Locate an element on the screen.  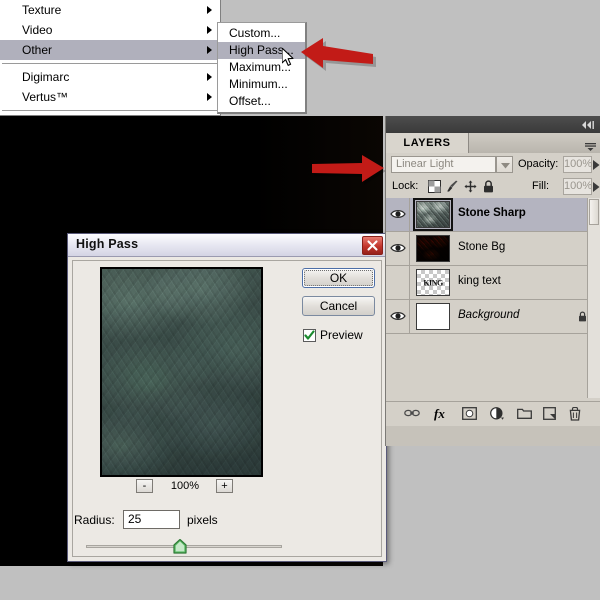
preview-checkbox-label: Preview is located at coordinates (341, 335).